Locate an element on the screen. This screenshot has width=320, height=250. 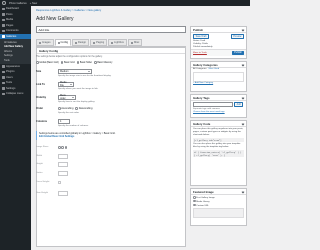
gutter-label: Gutter is located at coordinates (39, 173).